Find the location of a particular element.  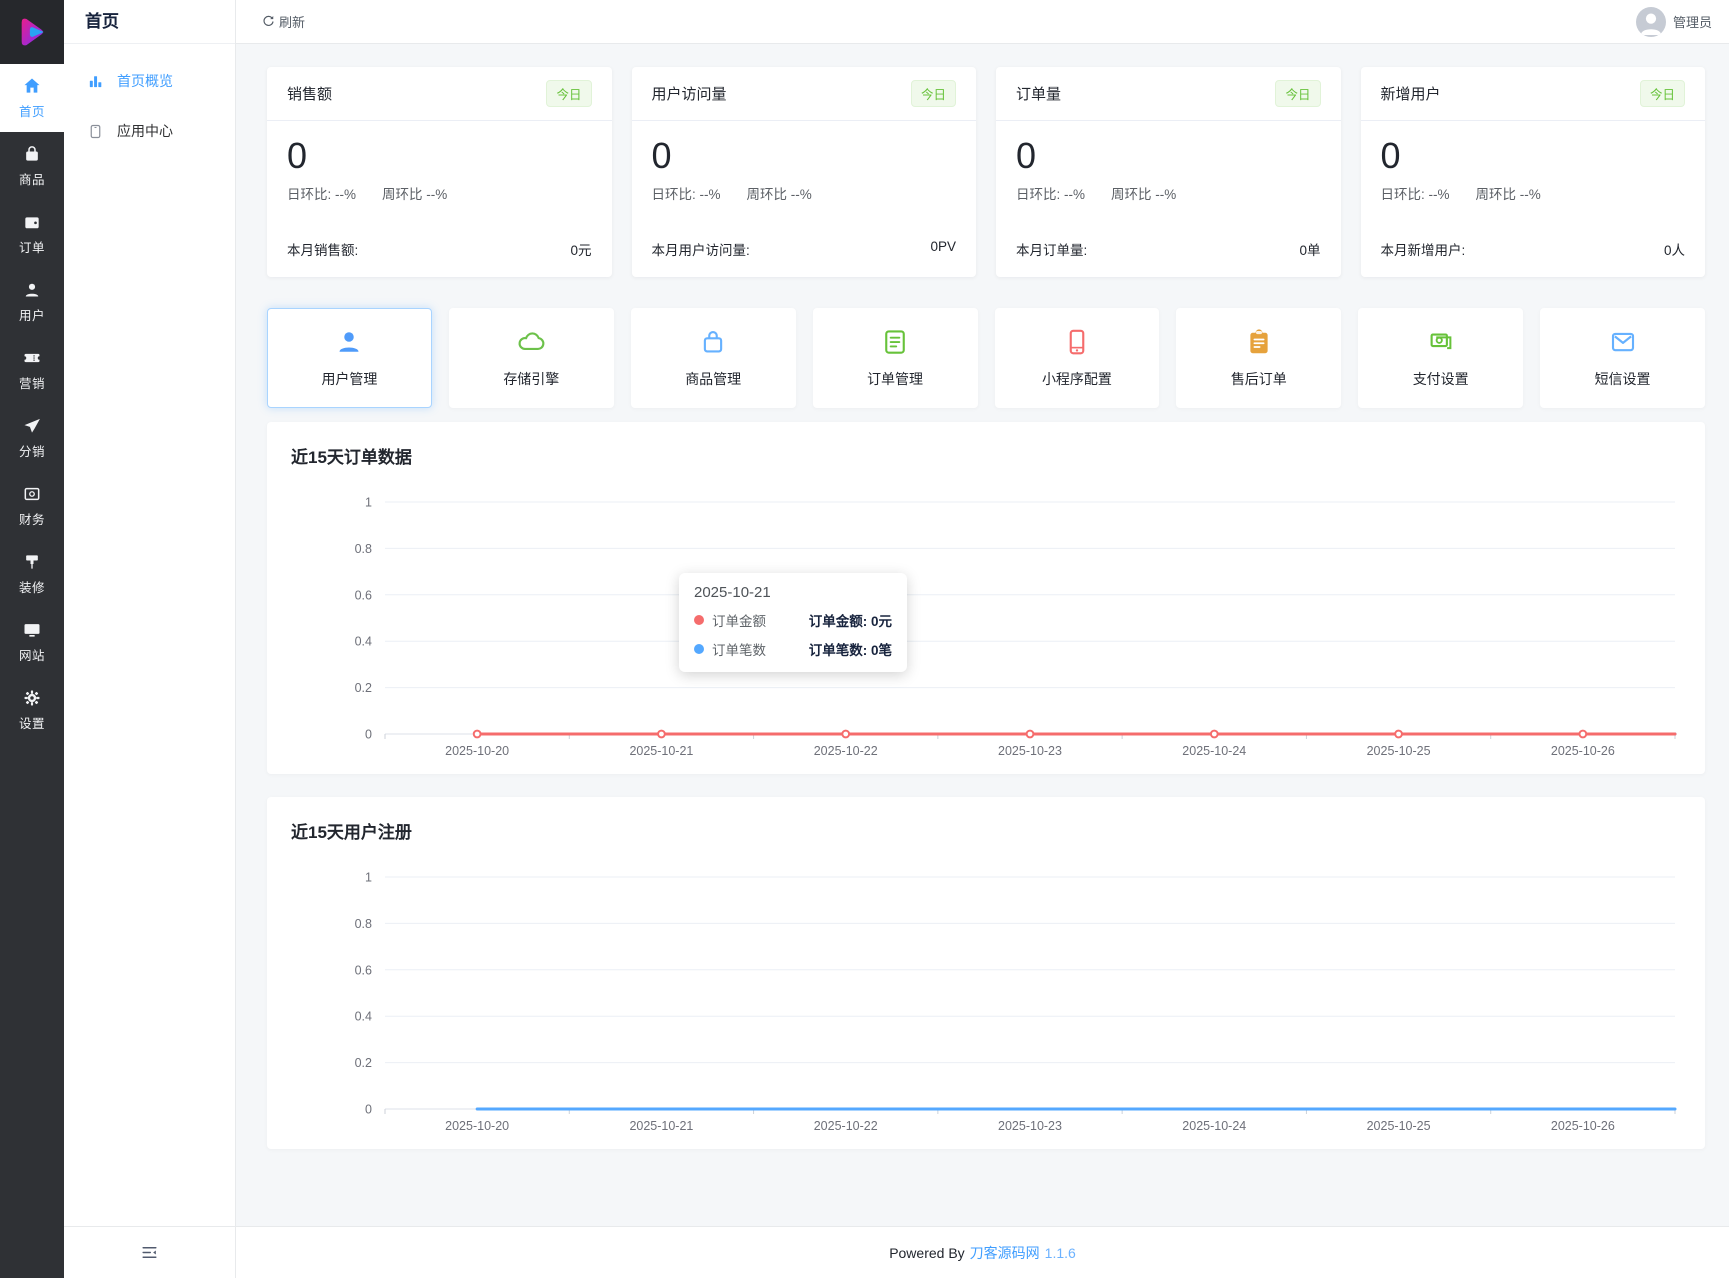

refresh-icon is located at coordinates (268, 20).